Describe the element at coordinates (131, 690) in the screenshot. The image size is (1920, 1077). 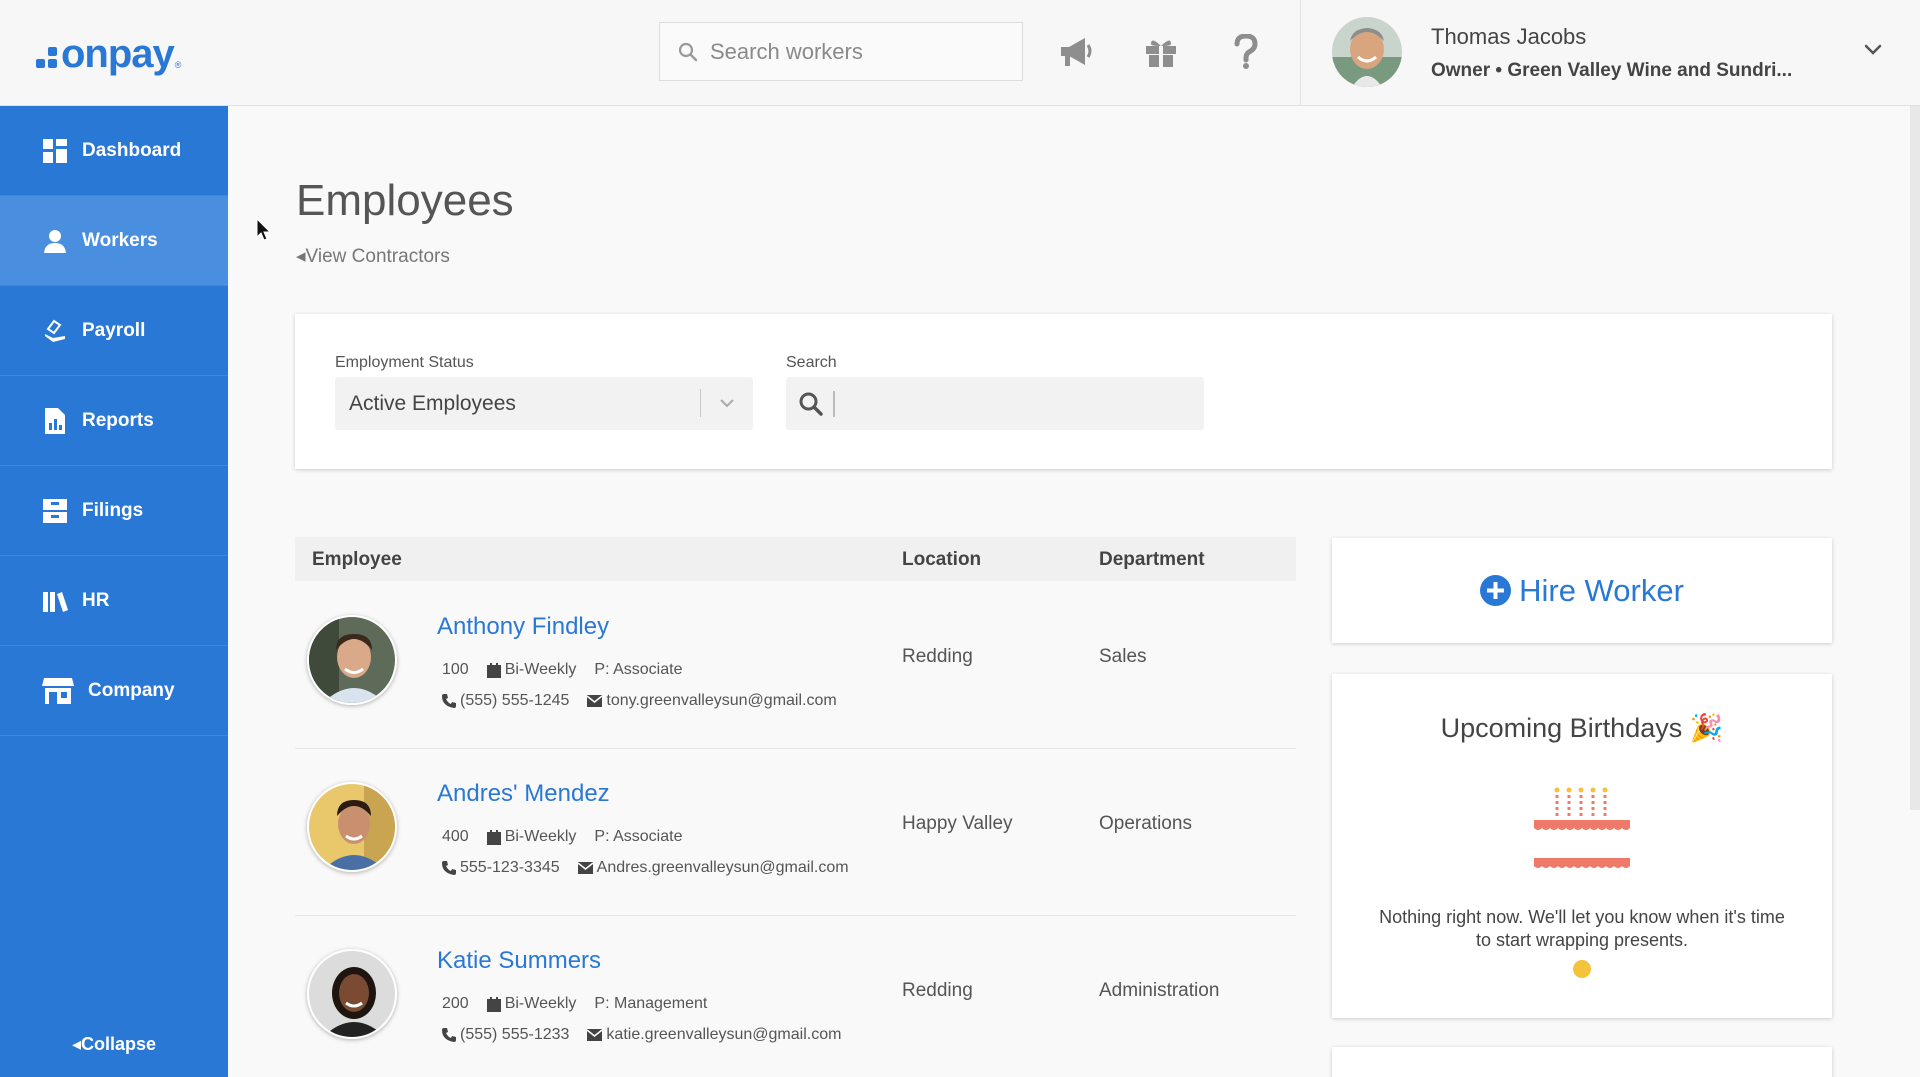
I see `sidebar-item-label: Company` at that location.